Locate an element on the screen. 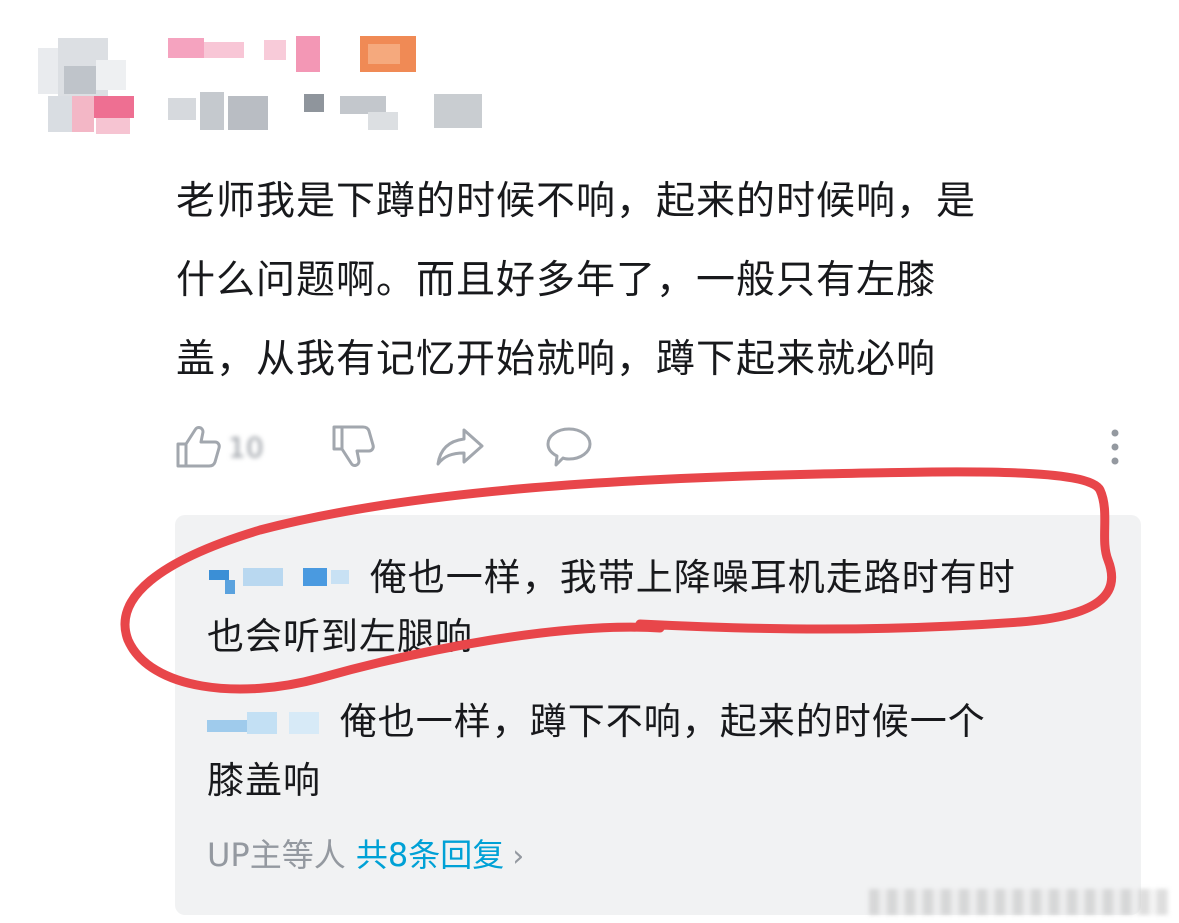  vertical-ellipsis-icon is located at coordinates (1115, 447).